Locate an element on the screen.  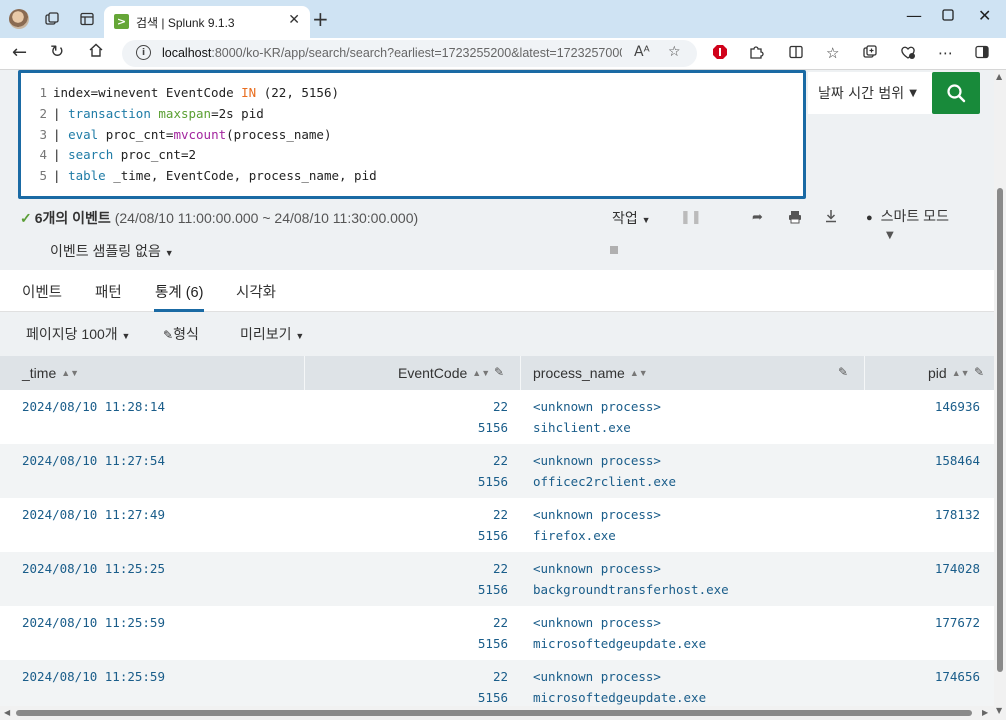
time-cell: 2024/08/10 11:27:49 is located at coordinates (93, 514).